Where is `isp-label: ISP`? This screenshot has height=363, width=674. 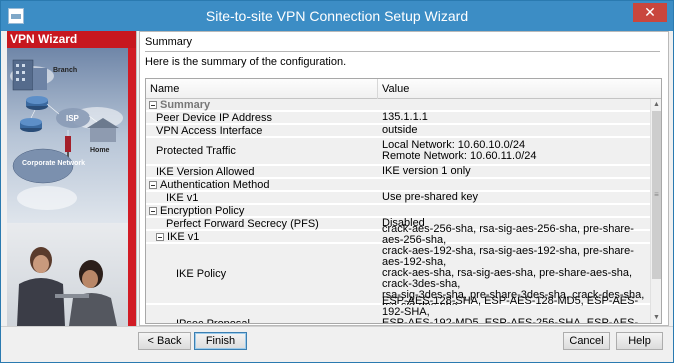
isp-label: ISP is located at coordinates (73, 118).